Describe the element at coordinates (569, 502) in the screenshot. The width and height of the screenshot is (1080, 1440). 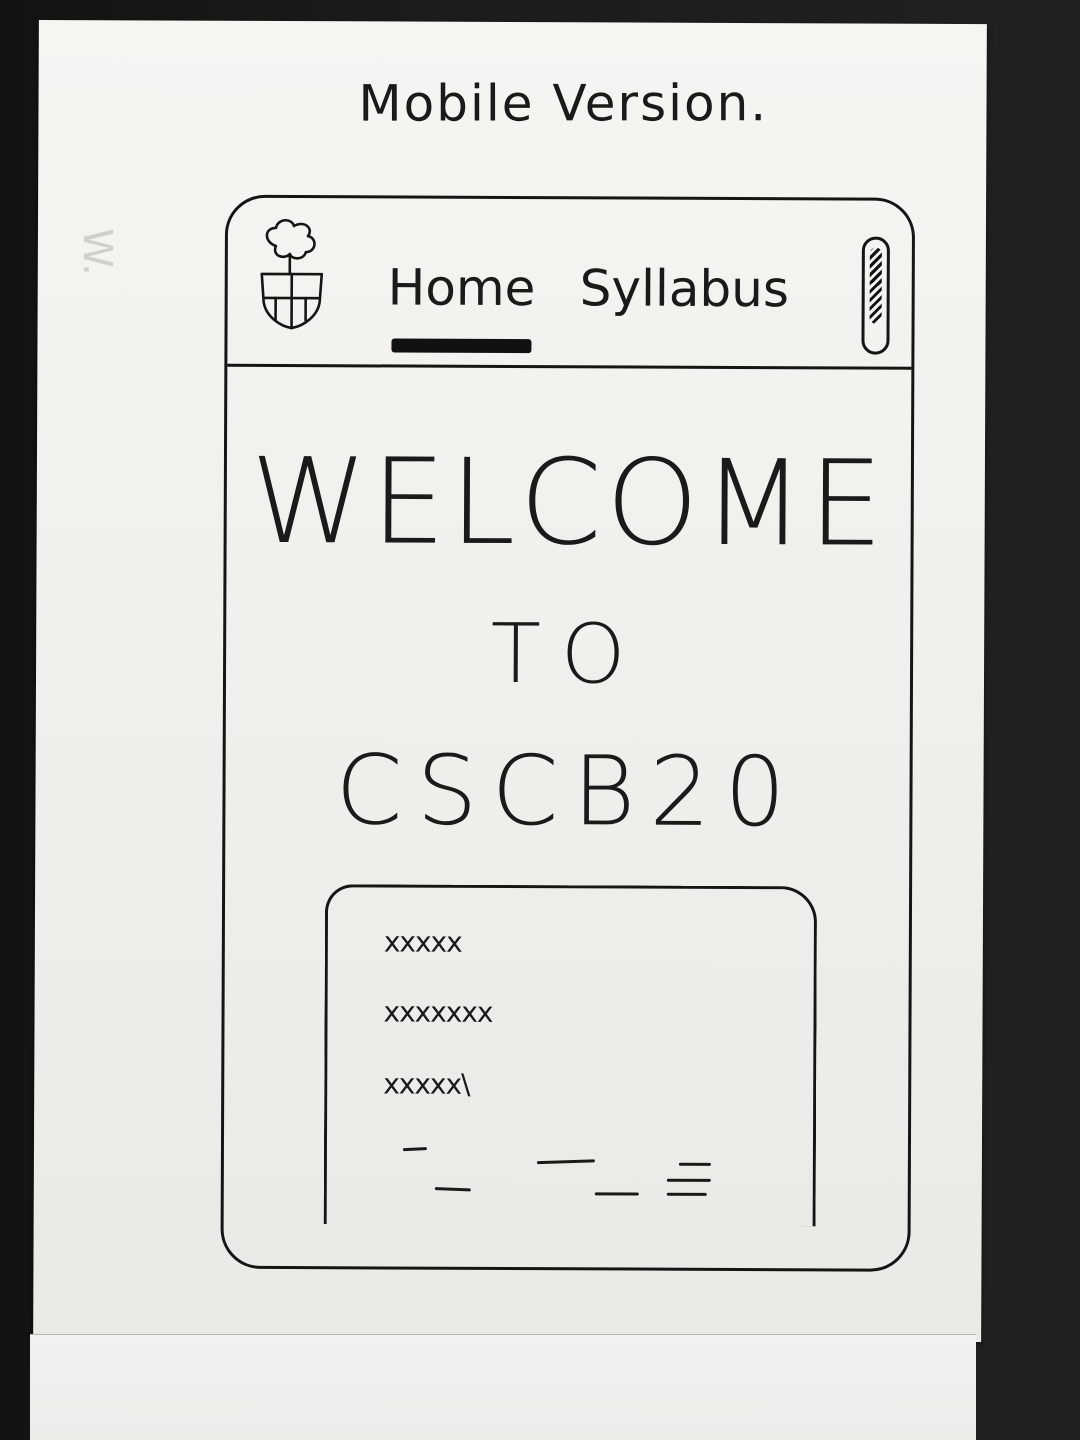
I see `welcome-heading-line1: WELCOME` at that location.